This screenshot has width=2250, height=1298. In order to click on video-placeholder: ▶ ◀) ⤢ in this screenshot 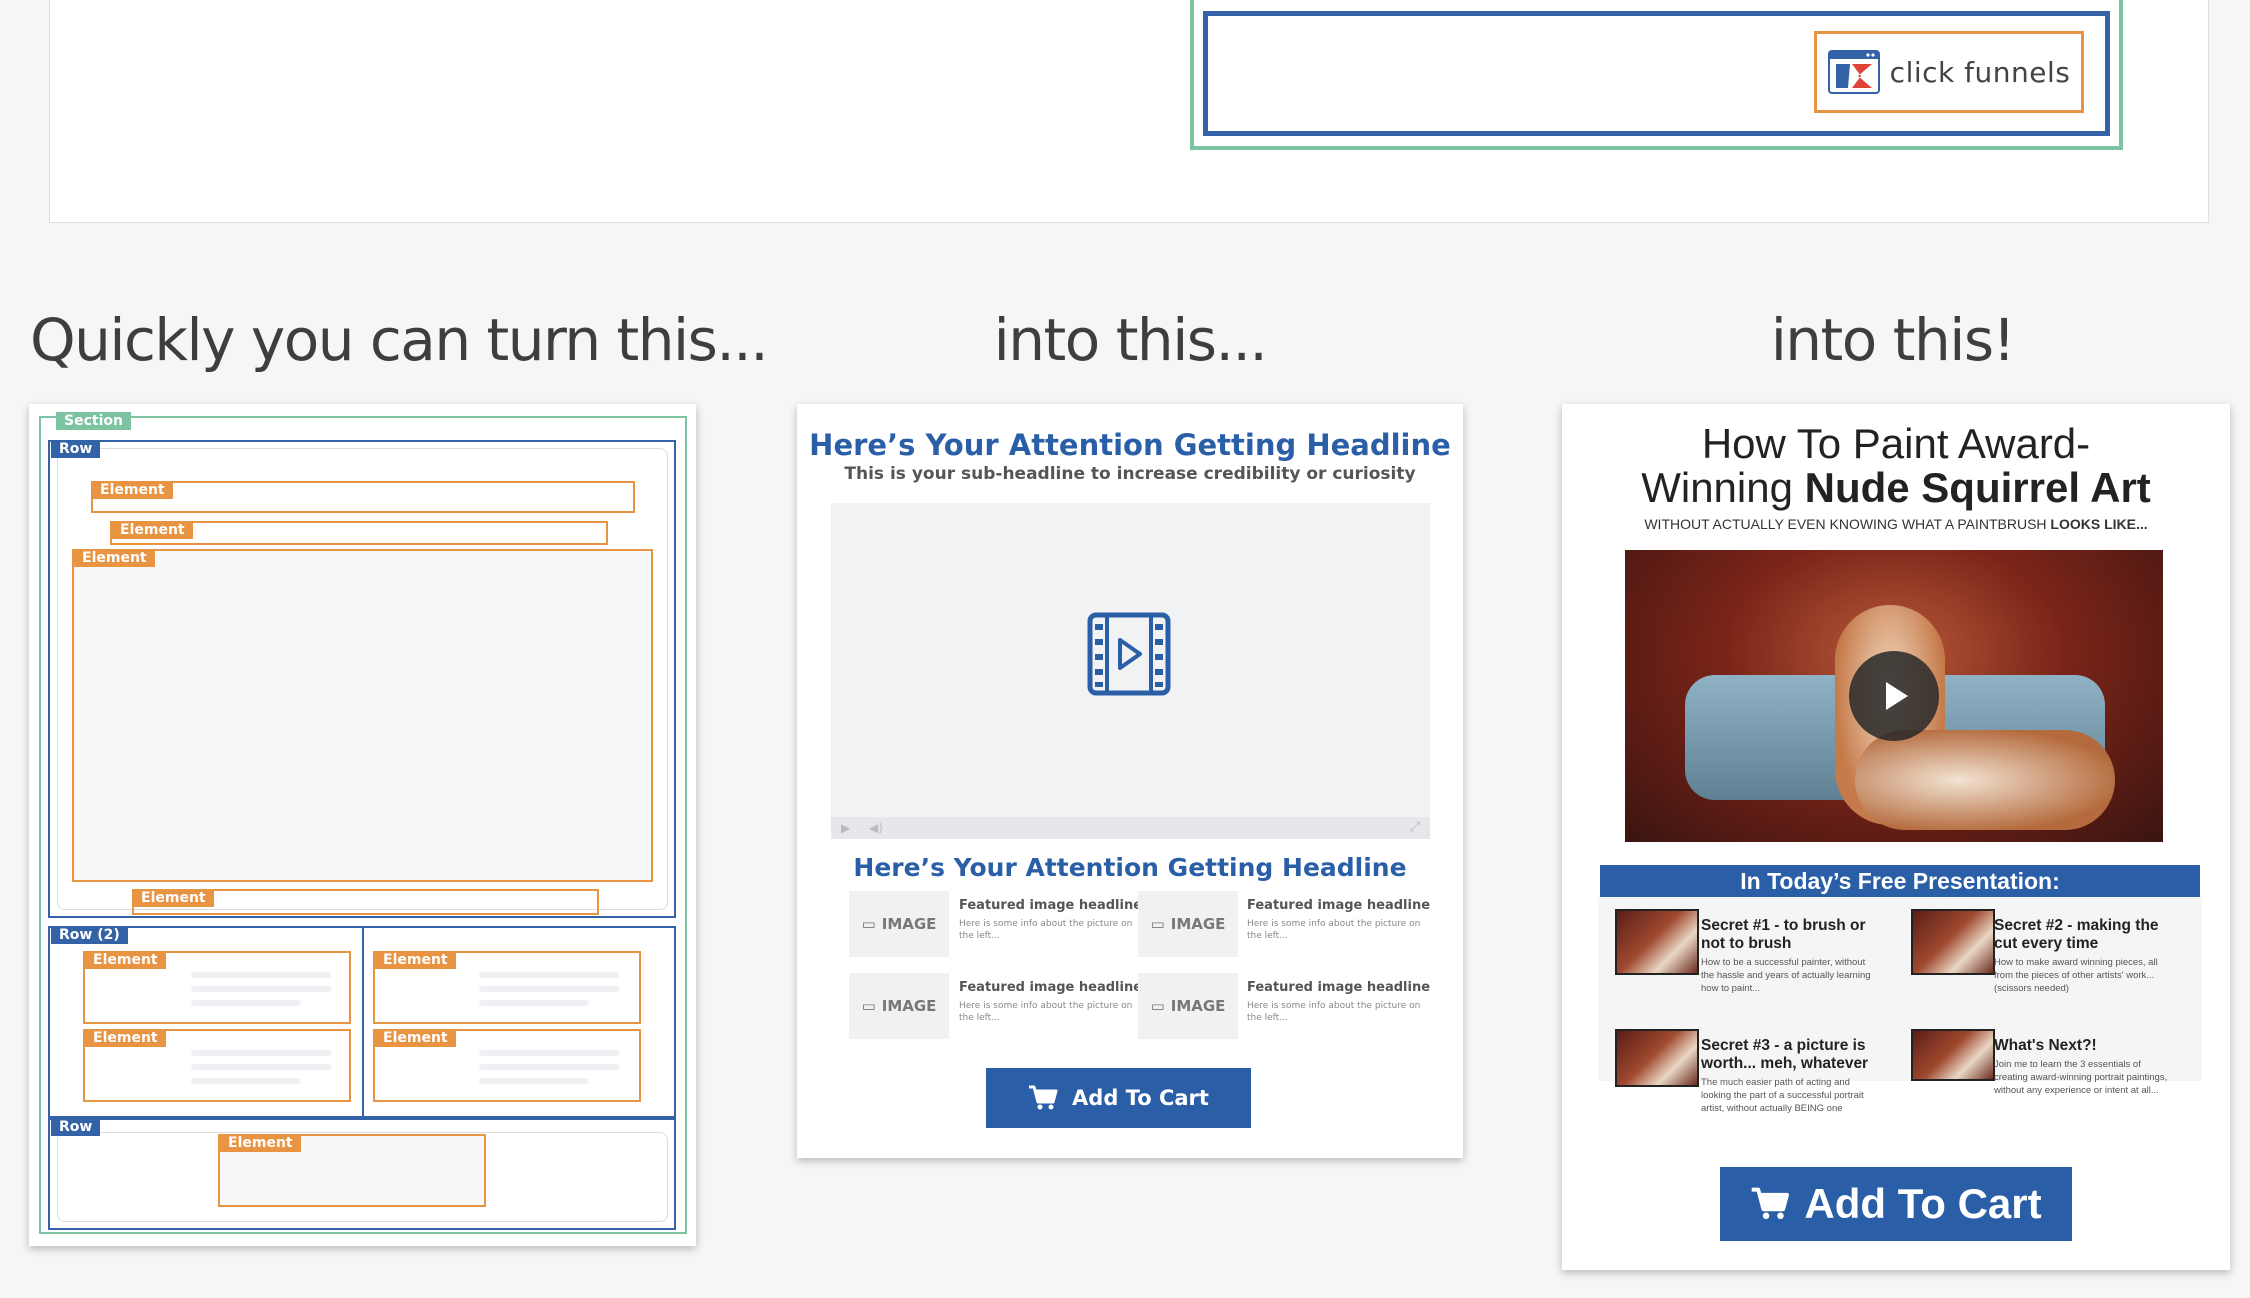, I will do `click(1130, 671)`.